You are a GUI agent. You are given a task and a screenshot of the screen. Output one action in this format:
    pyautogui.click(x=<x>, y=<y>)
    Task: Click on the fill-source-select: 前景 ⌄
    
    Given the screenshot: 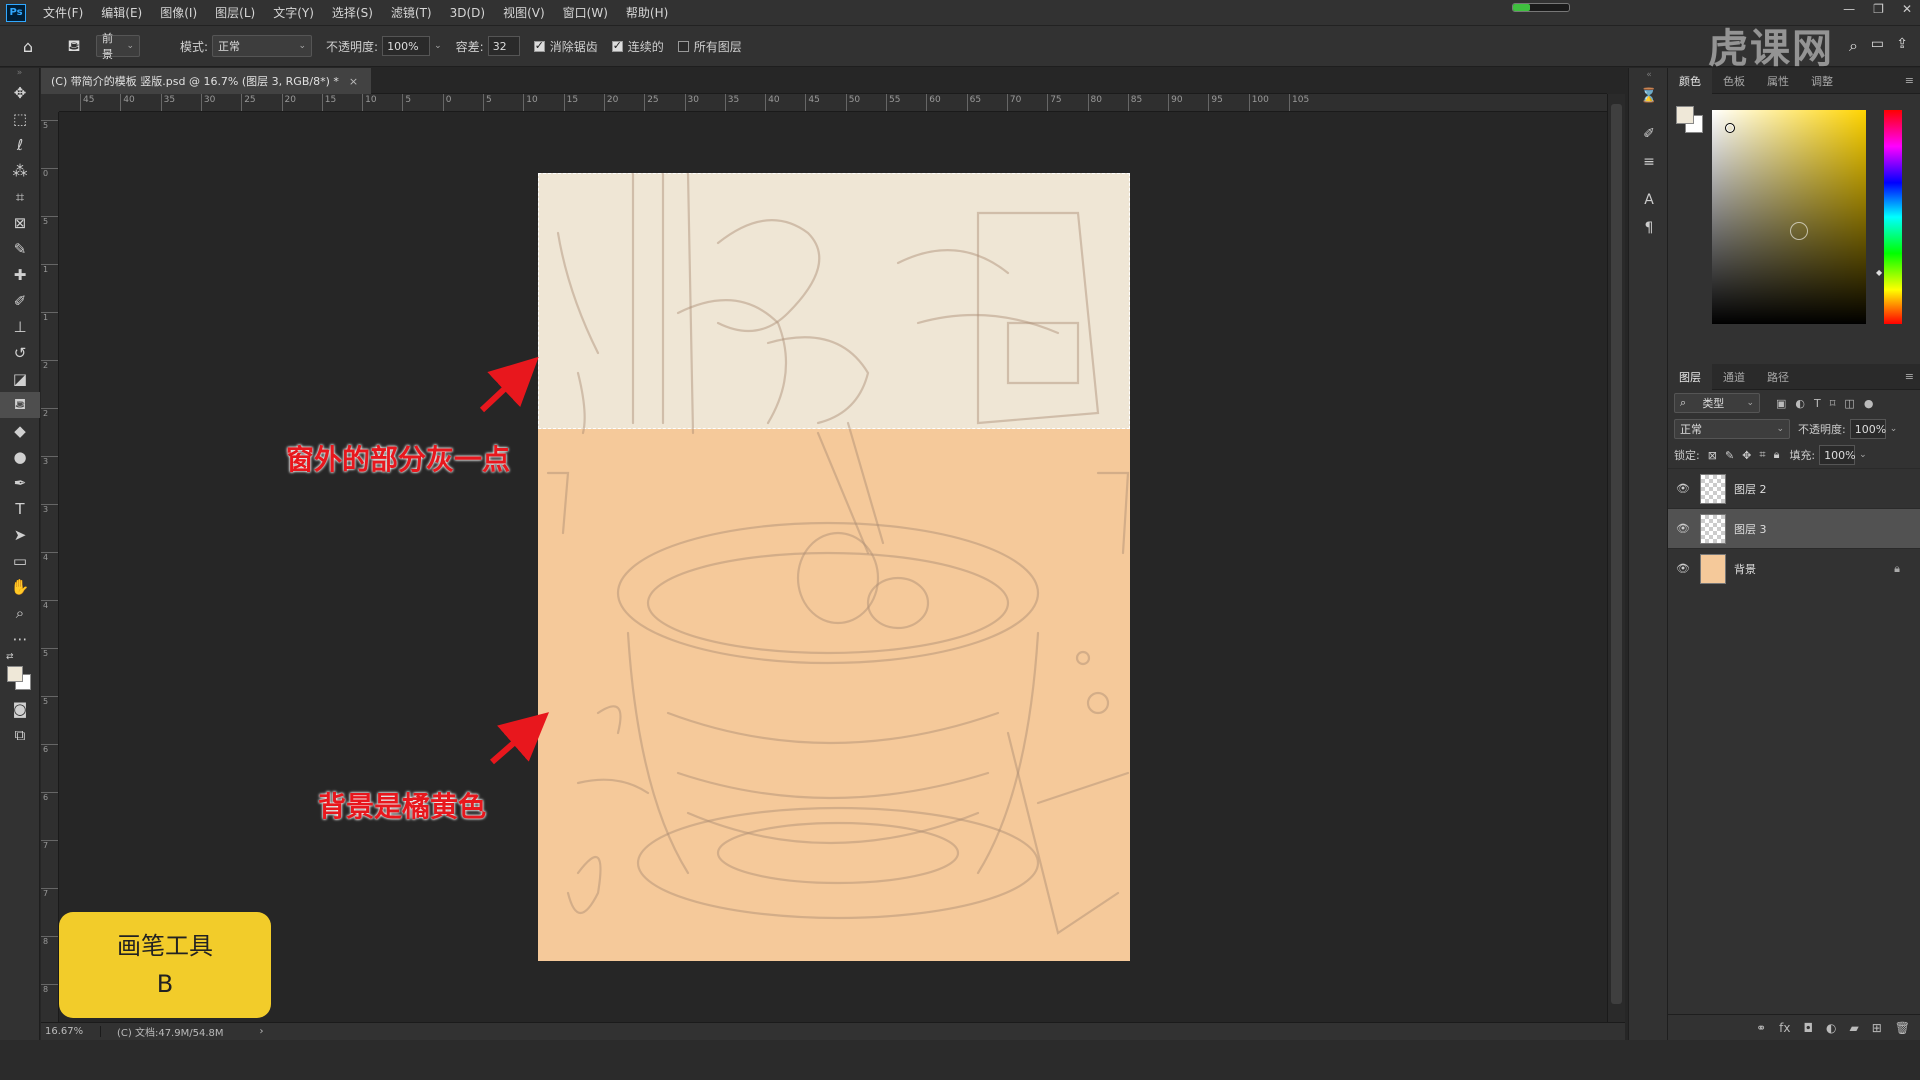 What is the action you would take?
    pyautogui.click(x=118, y=46)
    